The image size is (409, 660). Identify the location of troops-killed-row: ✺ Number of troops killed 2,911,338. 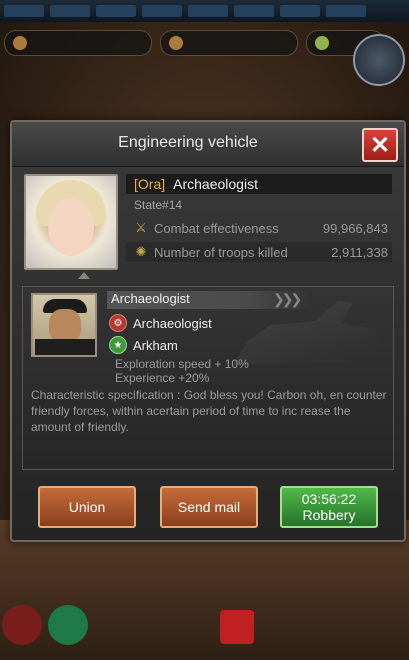
(259, 252).